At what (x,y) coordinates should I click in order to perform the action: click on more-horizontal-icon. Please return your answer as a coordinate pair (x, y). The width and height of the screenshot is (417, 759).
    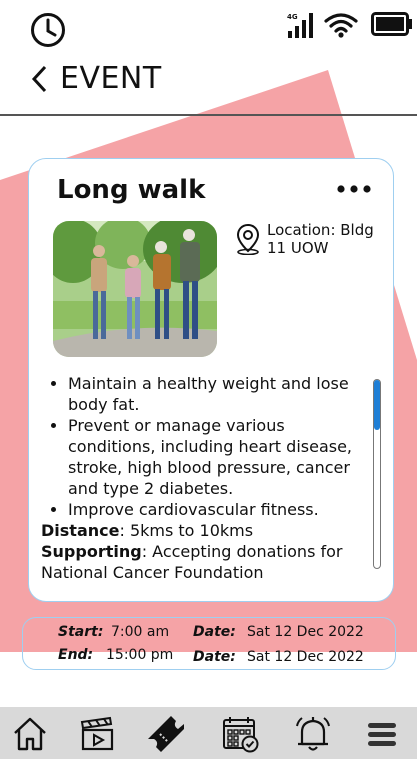
    Looking at the image, I should click on (354, 189).